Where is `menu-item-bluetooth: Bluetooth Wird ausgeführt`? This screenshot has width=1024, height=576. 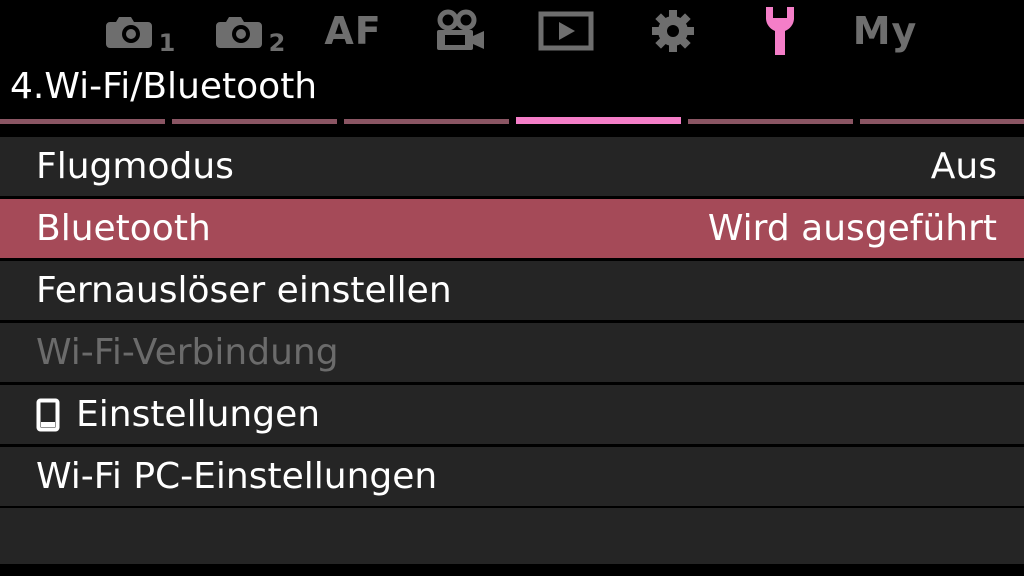
menu-item-bluetooth: Bluetooth Wird ausgeführt is located at coordinates (512, 228).